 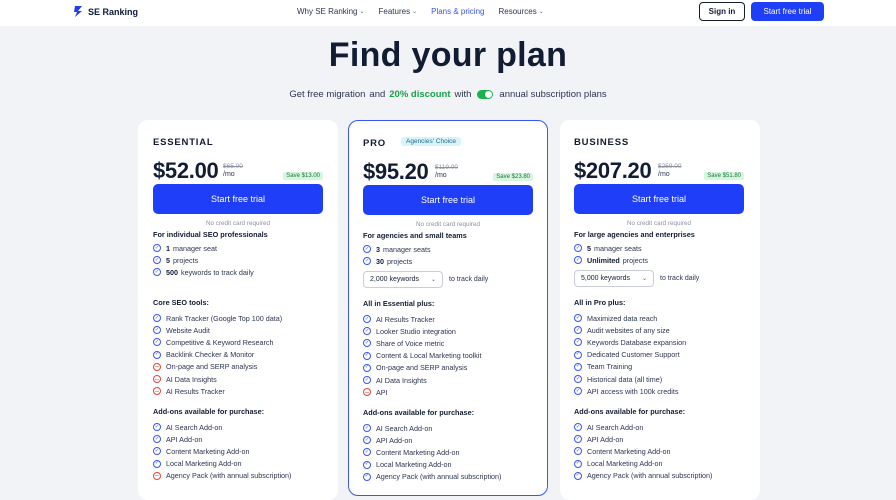 What do you see at coordinates (457, 11) in the screenshot?
I see `menu-pricing: Plans & pricing` at bounding box center [457, 11].